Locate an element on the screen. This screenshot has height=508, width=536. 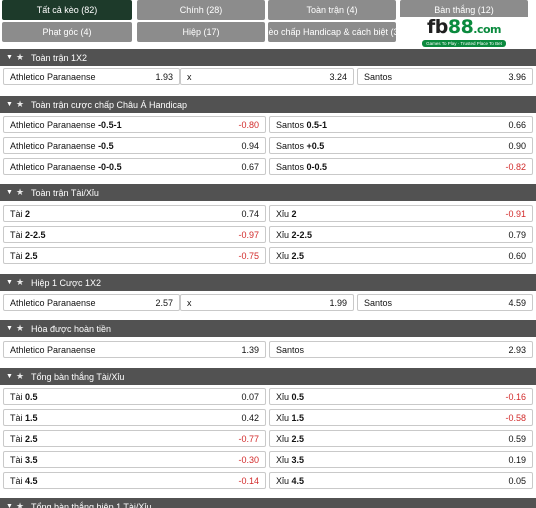
section-header: ▼ ★ Toàn trận 1X2 is located at coordinates (268, 57).